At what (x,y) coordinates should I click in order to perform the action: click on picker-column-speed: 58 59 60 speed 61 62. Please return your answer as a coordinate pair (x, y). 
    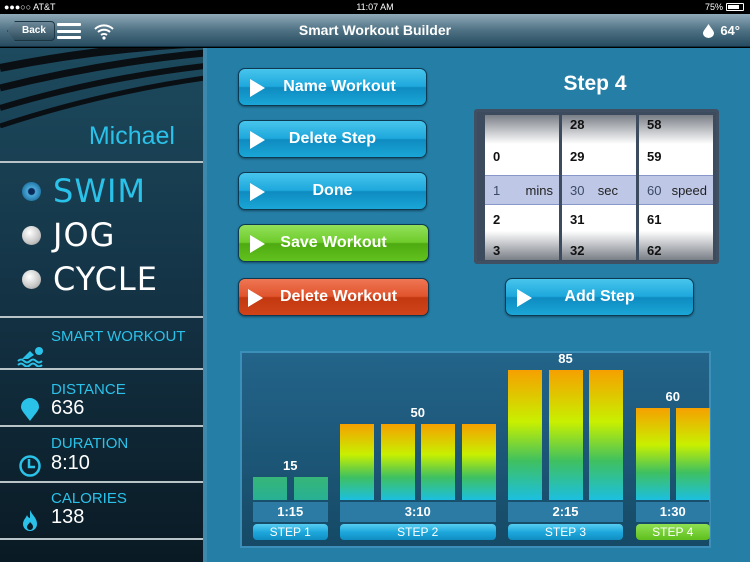
    Looking at the image, I should click on (676, 187).